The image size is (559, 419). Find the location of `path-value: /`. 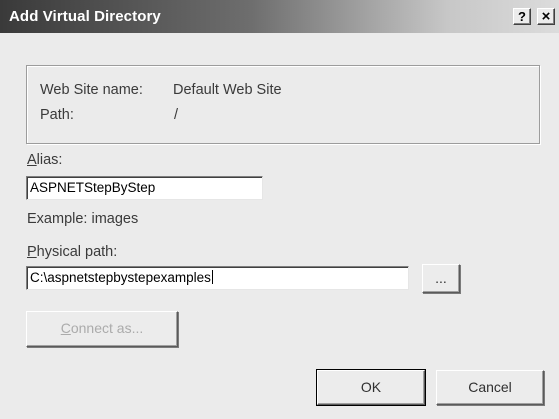

path-value: / is located at coordinates (176, 115).